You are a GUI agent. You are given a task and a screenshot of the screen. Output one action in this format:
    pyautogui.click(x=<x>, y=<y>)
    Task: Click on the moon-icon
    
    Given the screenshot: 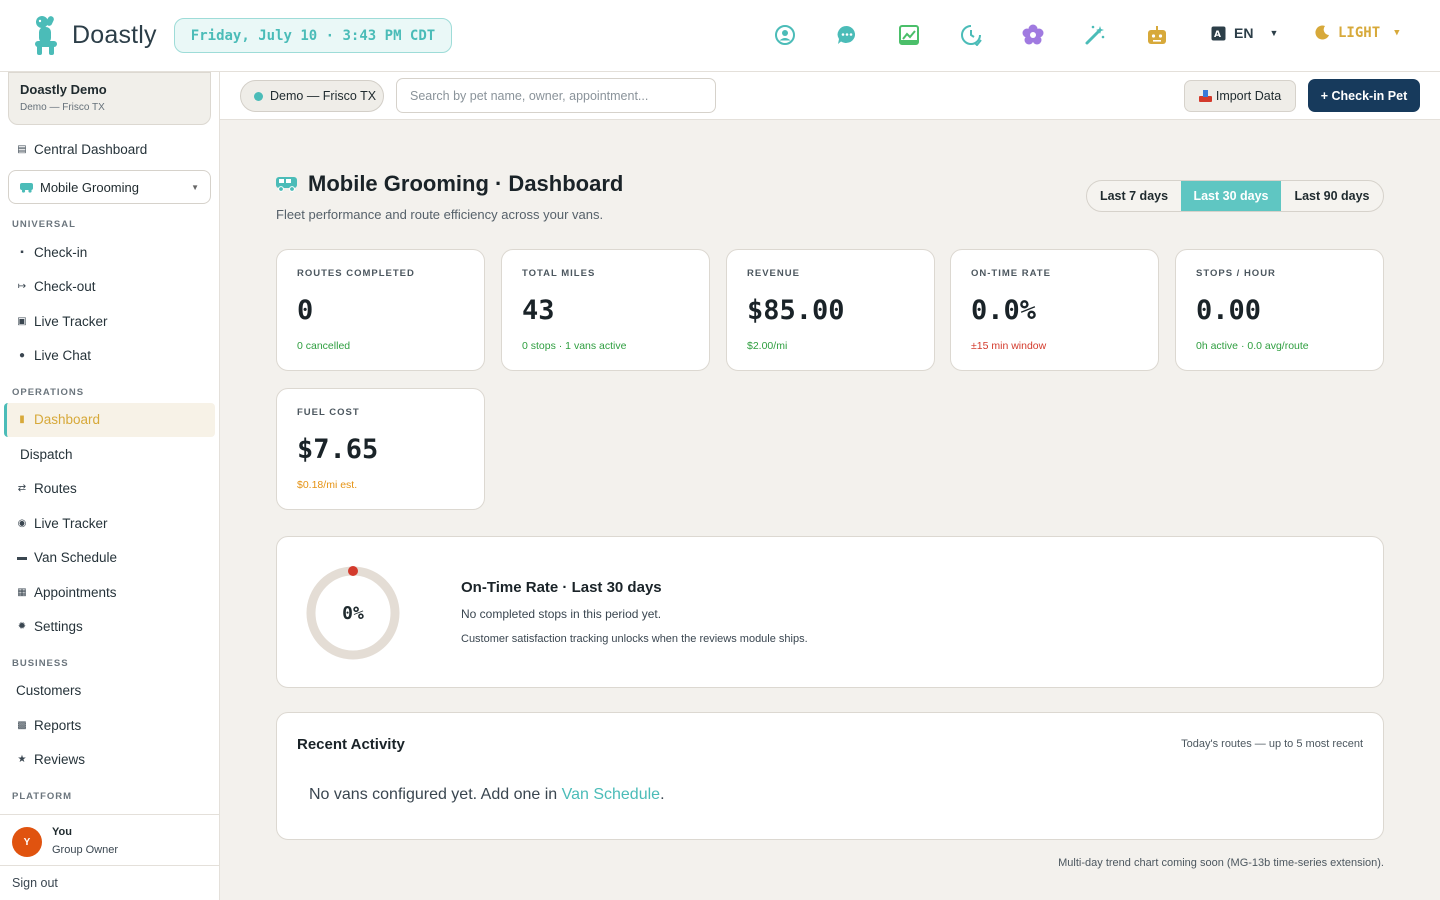 What is the action you would take?
    pyautogui.click(x=1322, y=32)
    